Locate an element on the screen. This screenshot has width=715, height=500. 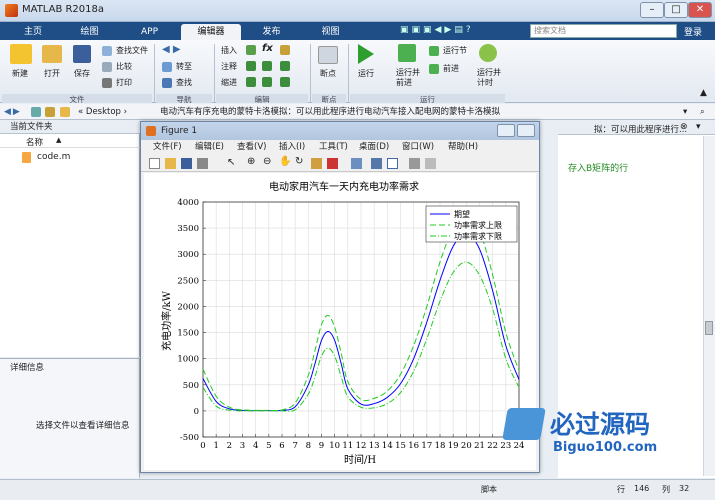
file-type-status: 脚本 is located at coordinates (489, 489).